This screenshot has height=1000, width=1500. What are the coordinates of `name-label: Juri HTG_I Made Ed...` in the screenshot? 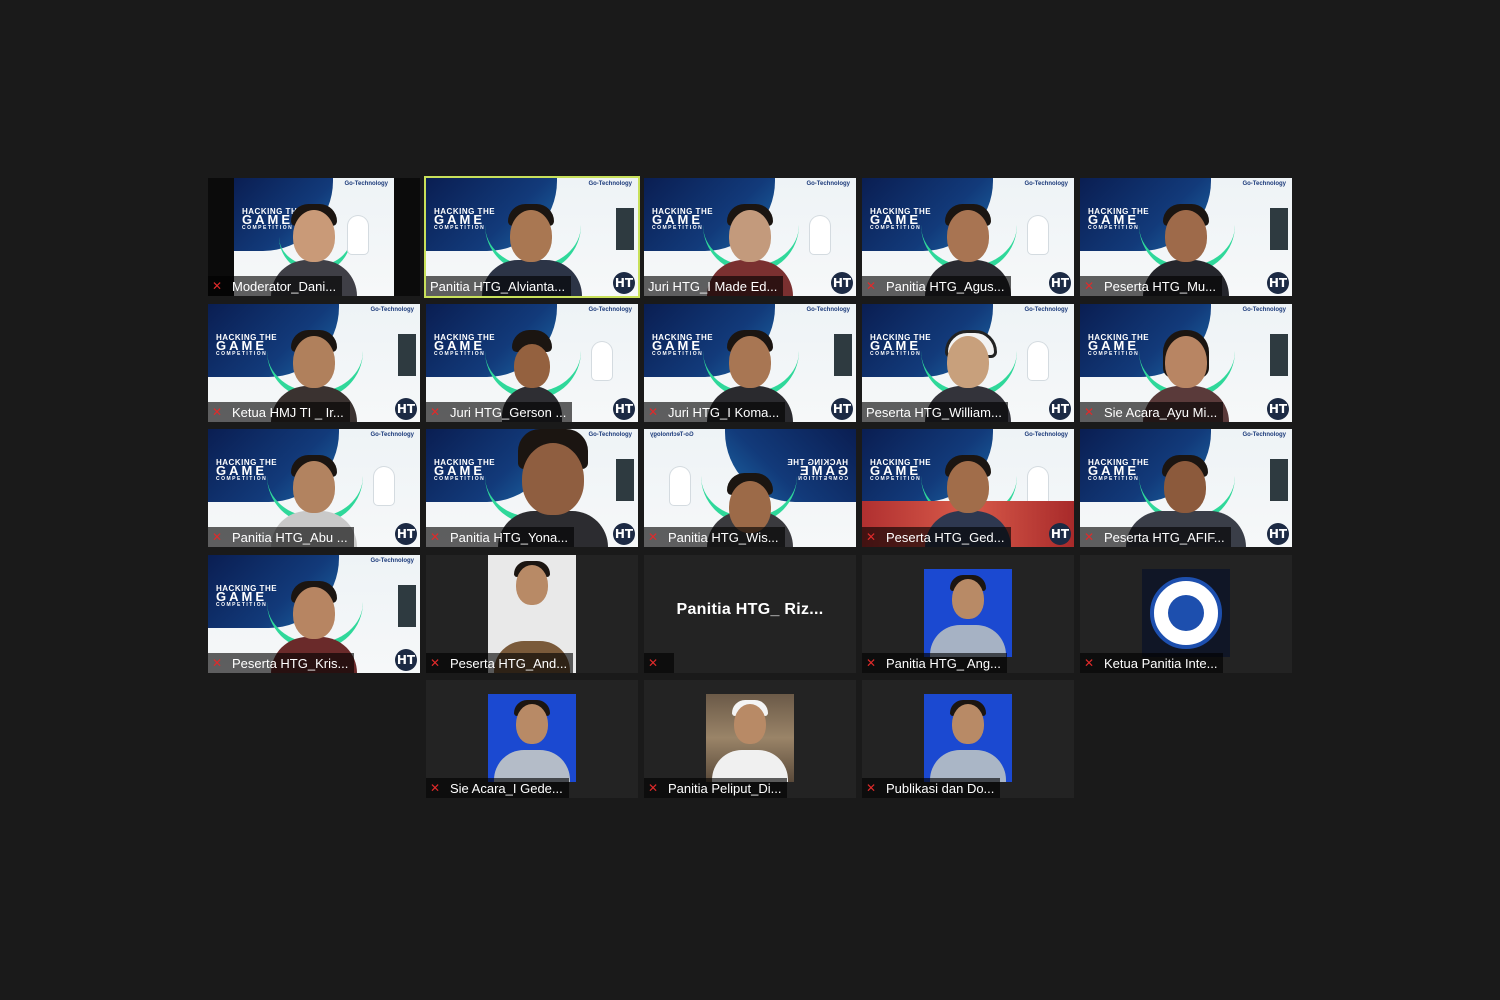 It's located at (714, 286).